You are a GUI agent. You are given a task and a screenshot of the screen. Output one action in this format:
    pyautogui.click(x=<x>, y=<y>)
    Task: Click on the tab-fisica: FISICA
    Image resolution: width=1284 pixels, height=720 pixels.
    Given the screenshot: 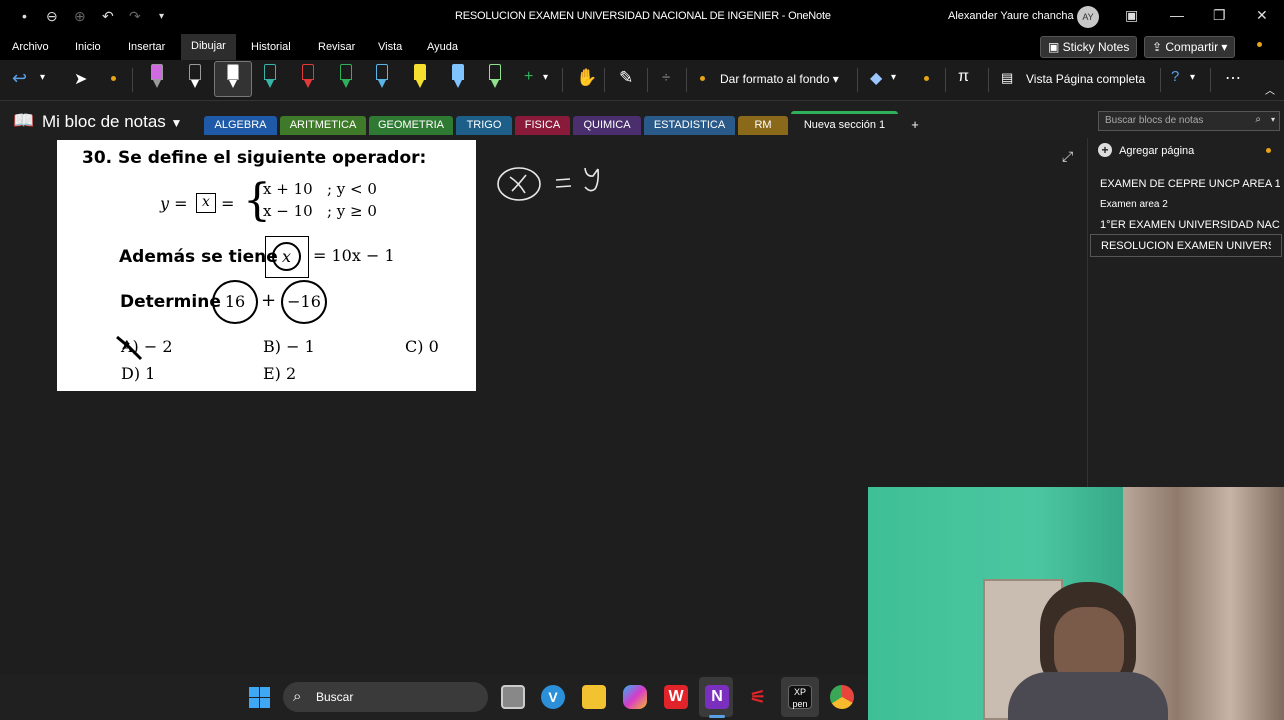 What is the action you would take?
    pyautogui.click(x=542, y=125)
    